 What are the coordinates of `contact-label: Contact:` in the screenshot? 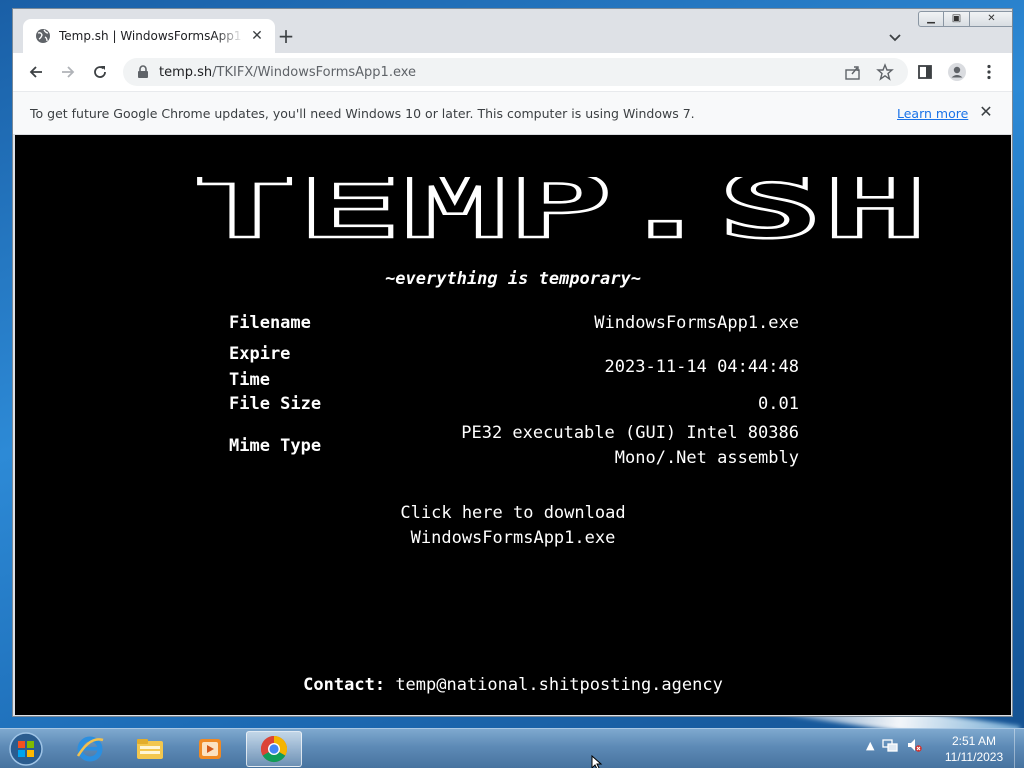 It's located at (344, 685).